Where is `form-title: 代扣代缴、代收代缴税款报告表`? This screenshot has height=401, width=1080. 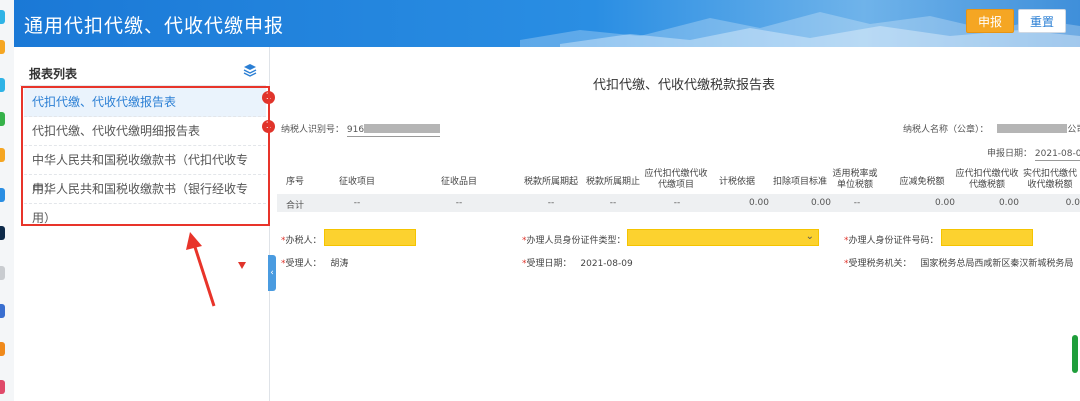
form-title: 代扣代缴、代收代缴税款报告表 is located at coordinates (684, 85).